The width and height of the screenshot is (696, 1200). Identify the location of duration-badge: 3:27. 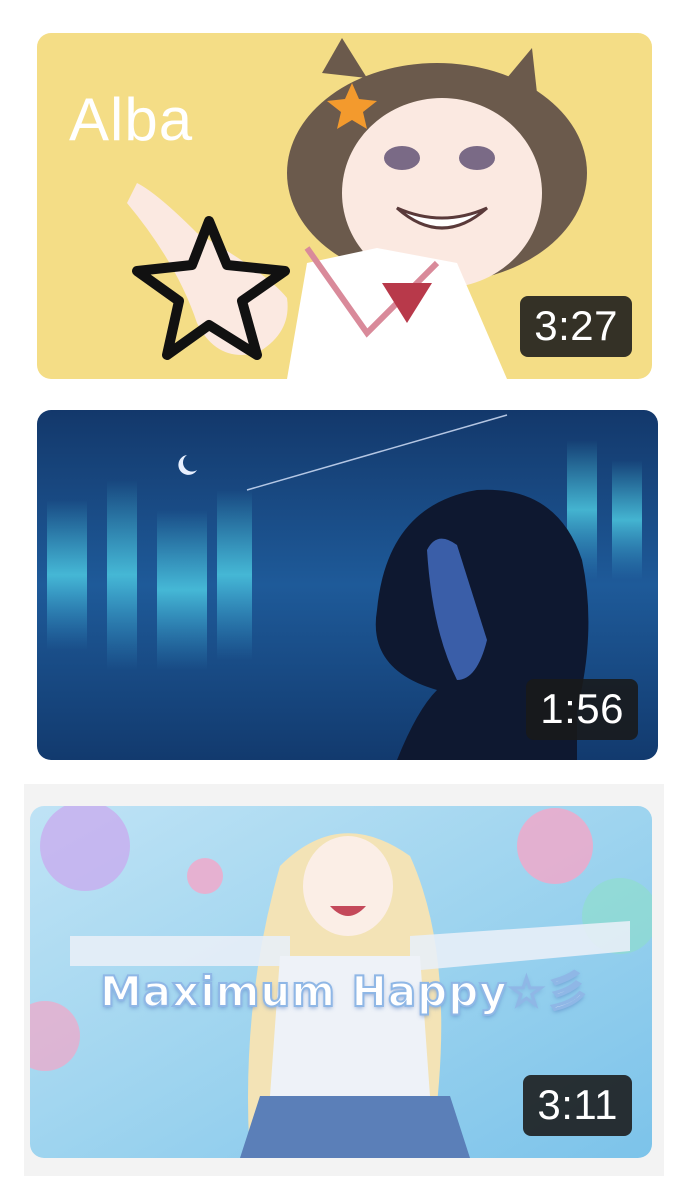
(576, 326).